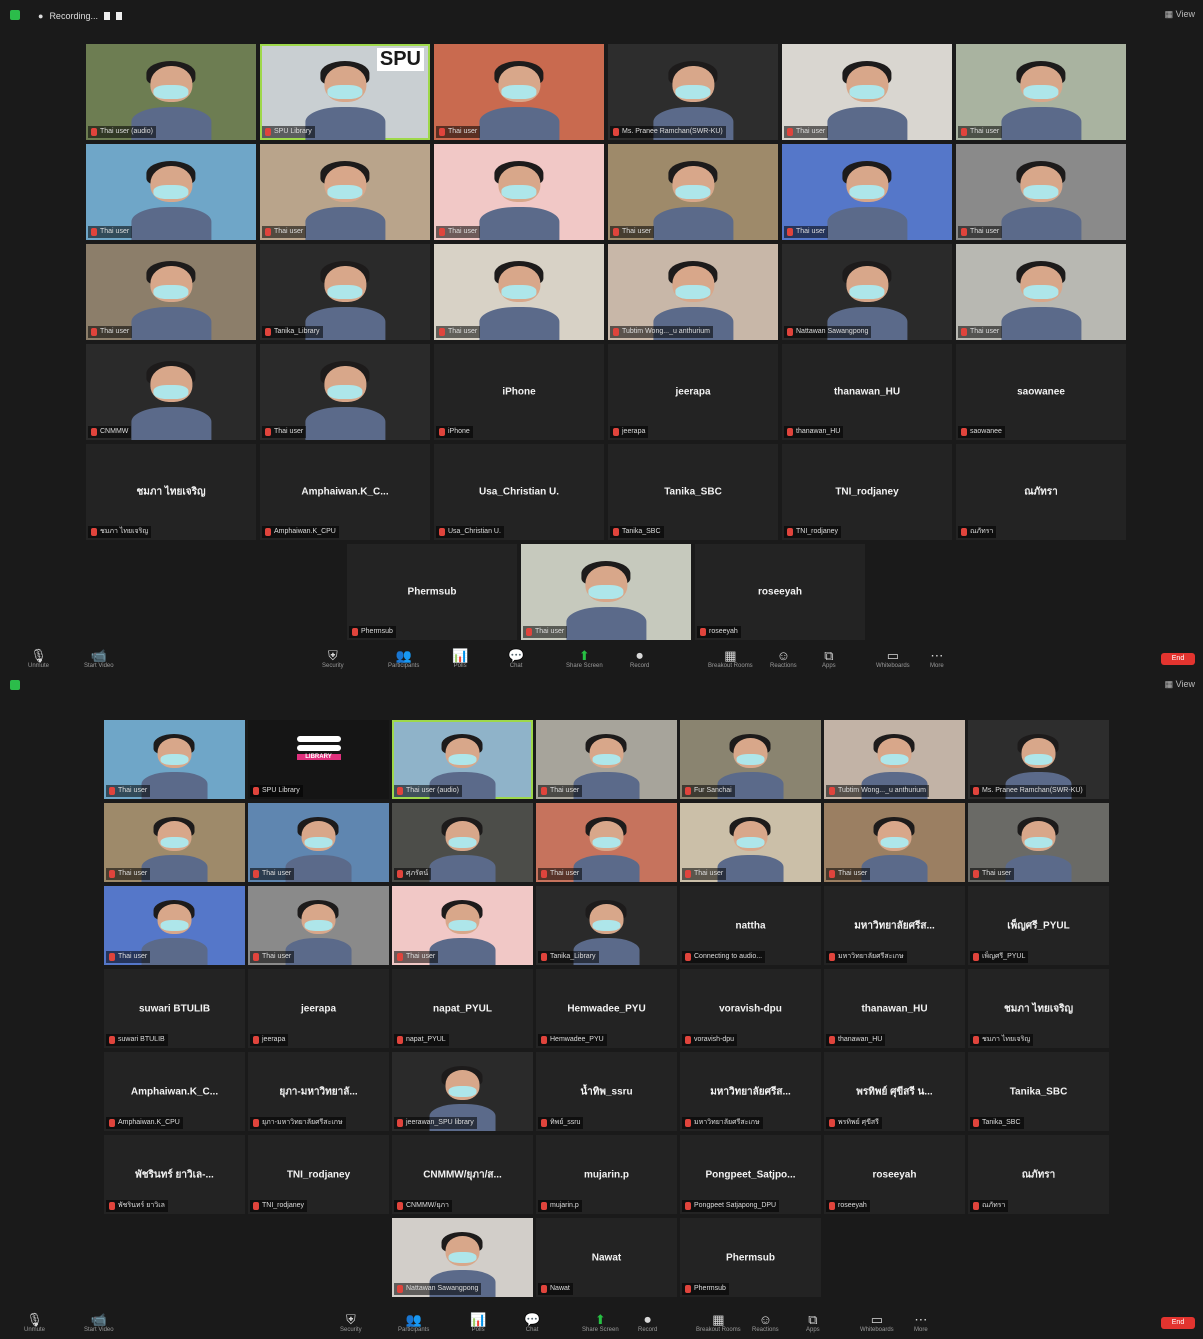 The width and height of the screenshot is (1203, 1339). Describe the element at coordinates (750, 759) in the screenshot. I see `video-tile: Fur Sanchai` at that location.